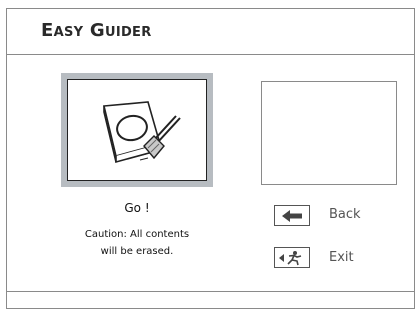 Image resolution: width=419 pixels, height=319 pixels. Describe the element at coordinates (142, 132) in the screenshot. I see `disc-erase-icon` at that location.